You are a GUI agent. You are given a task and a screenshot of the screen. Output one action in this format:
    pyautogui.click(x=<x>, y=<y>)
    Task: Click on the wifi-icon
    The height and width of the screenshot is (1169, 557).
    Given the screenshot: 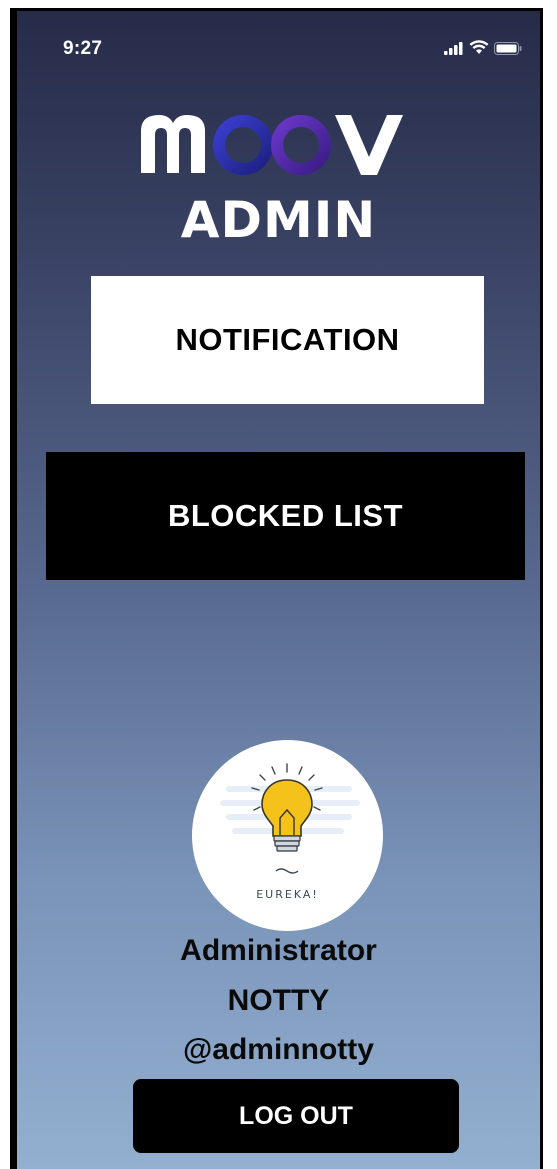 What is the action you would take?
    pyautogui.click(x=479, y=47)
    